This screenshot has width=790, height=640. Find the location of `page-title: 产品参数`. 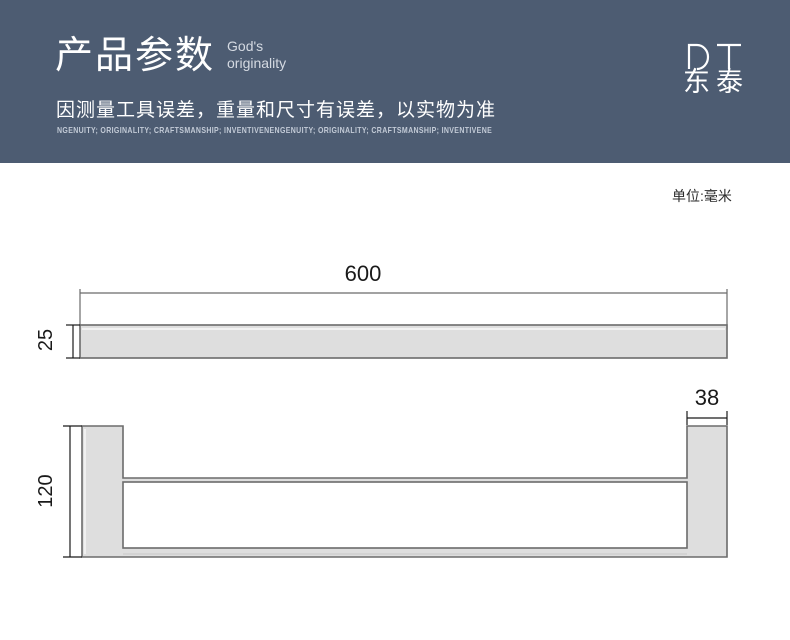

page-title: 产品参数 is located at coordinates (135, 56).